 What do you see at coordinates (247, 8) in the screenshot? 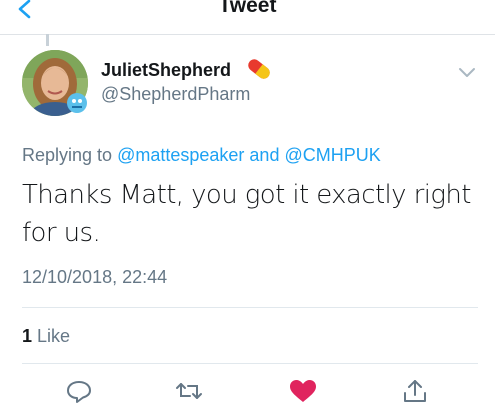
I see `page-title: Tweet` at bounding box center [247, 8].